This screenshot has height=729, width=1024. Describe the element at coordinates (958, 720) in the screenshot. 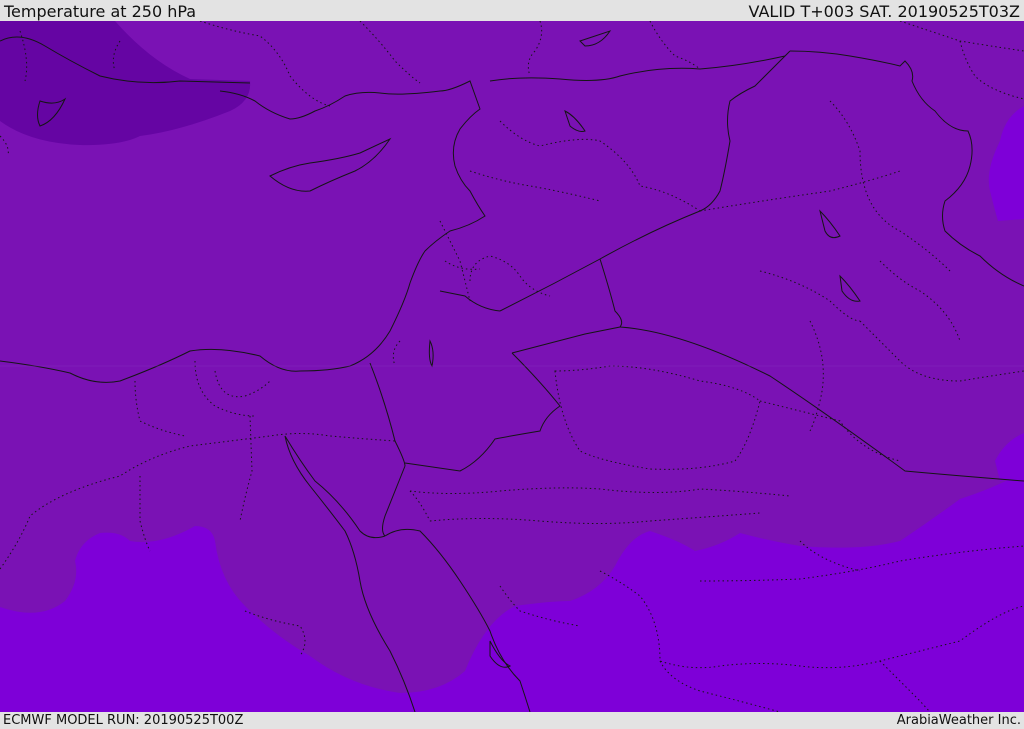

I see `provider-credit: ArabiaWeather Inc.` at that location.